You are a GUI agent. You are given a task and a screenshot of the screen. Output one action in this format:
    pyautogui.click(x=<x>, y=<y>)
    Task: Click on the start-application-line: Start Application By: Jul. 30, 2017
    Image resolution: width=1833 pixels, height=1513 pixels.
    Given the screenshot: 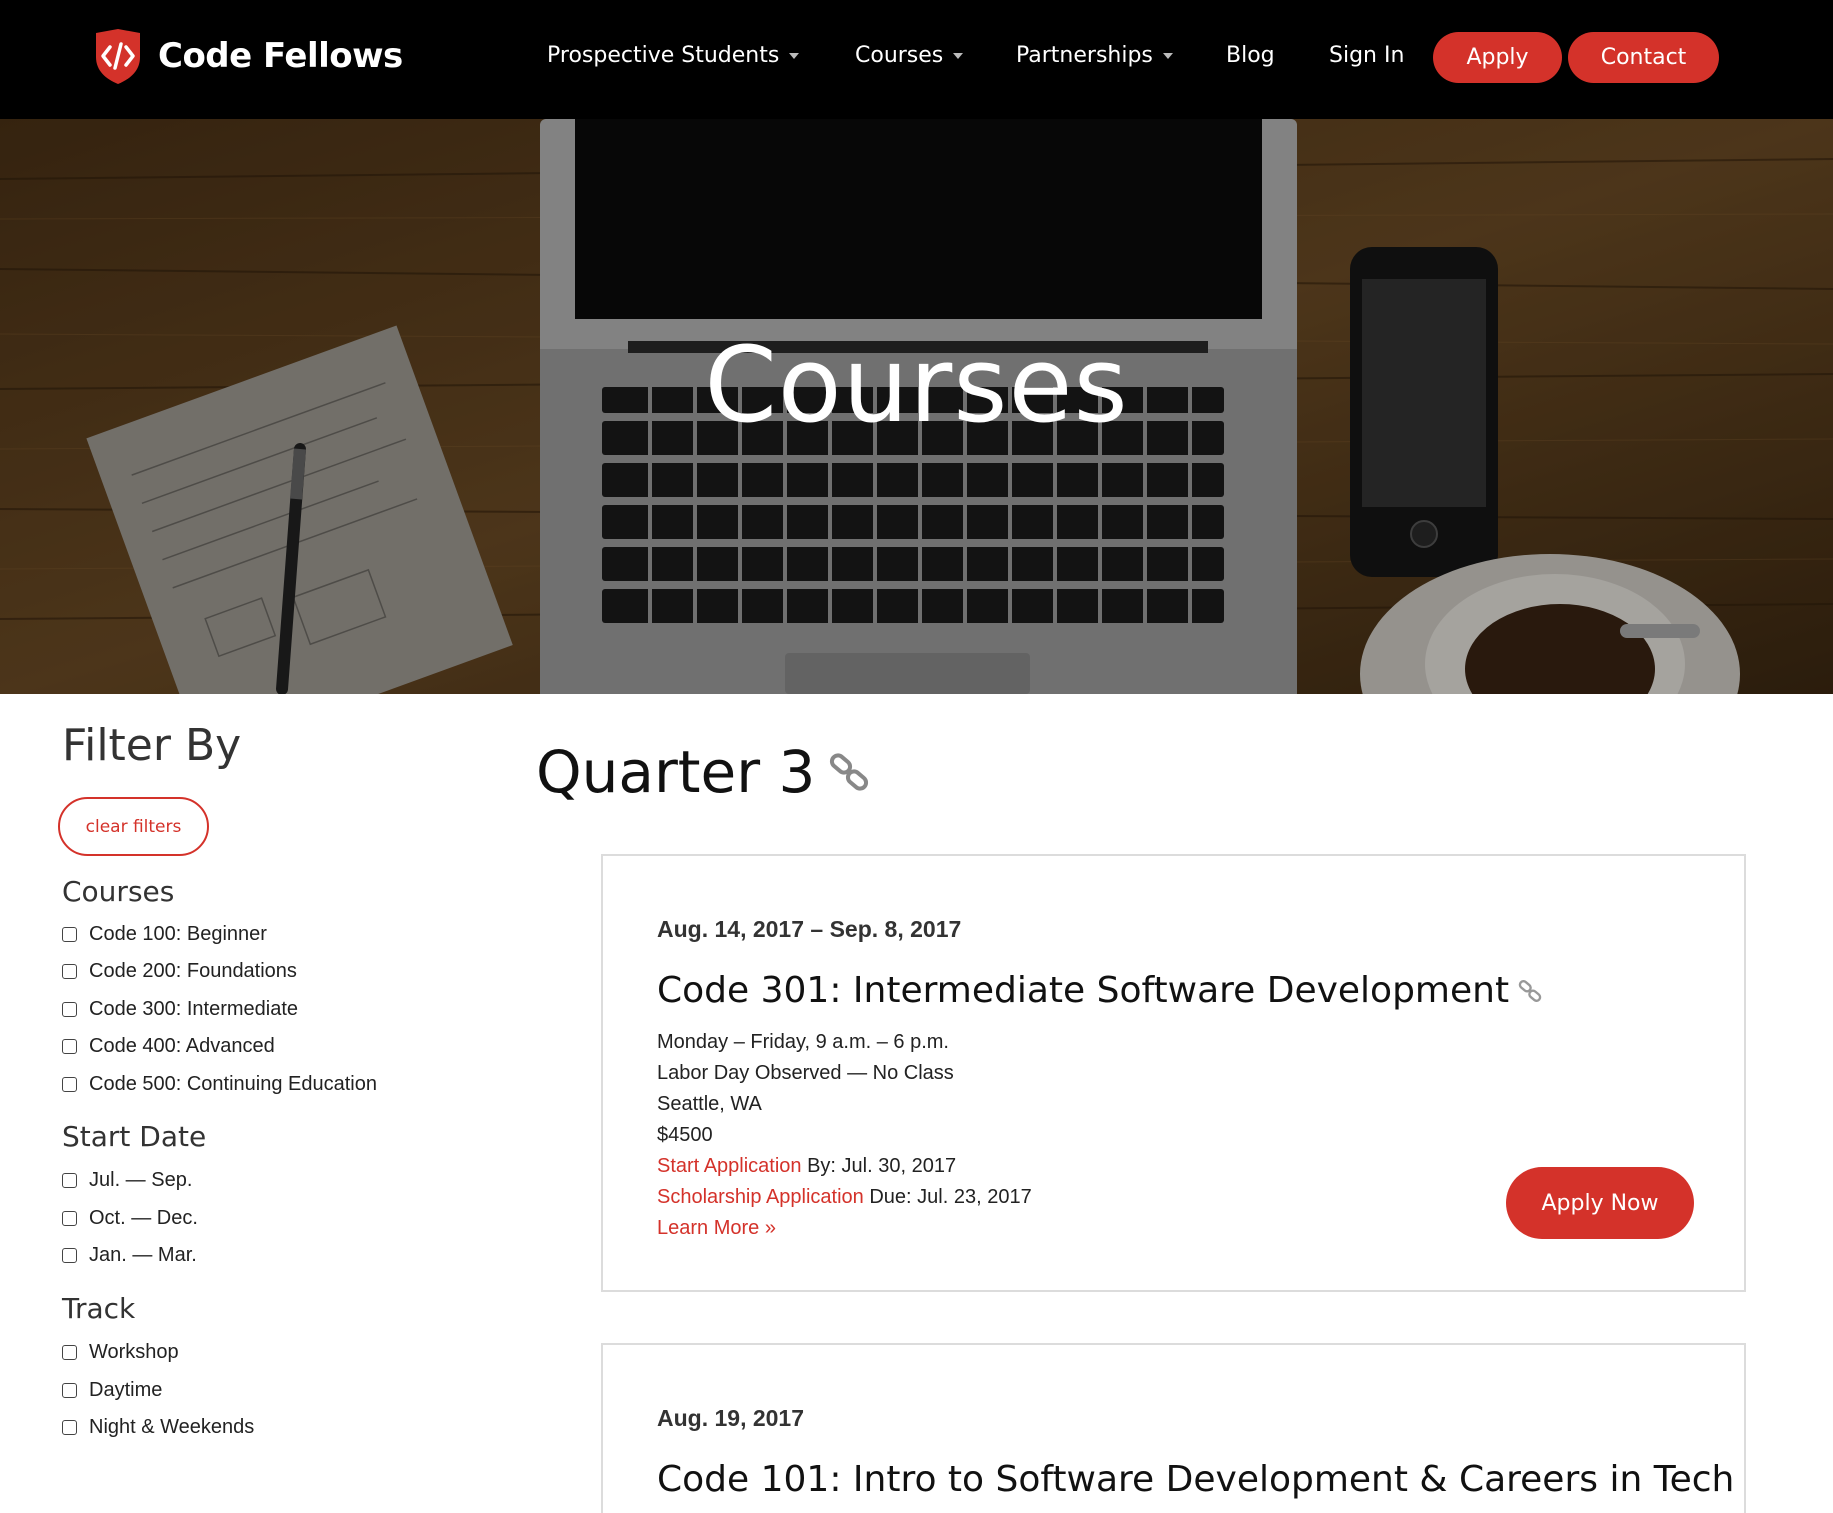 What is the action you would take?
    pyautogui.click(x=806, y=1166)
    